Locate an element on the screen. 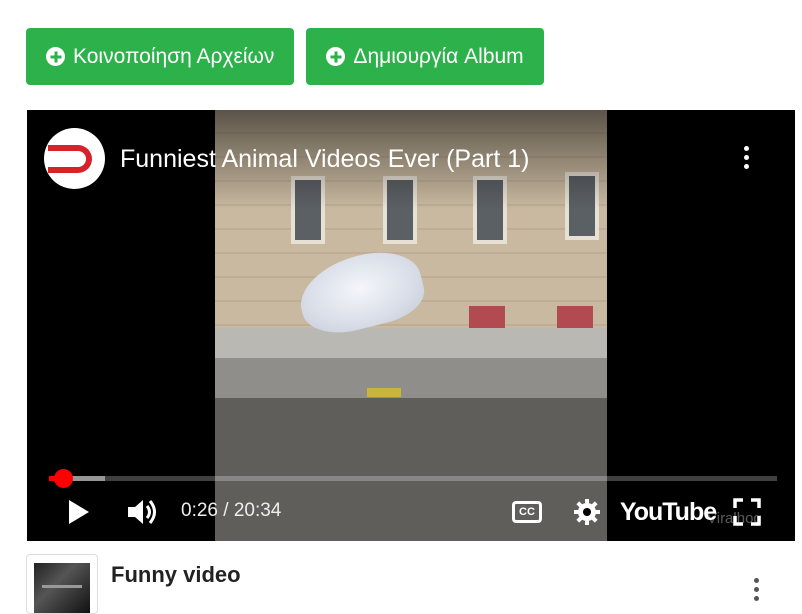 Image resolution: width=802 pixels, height=614 pixels. fullscreen-button is located at coordinates (747, 512).